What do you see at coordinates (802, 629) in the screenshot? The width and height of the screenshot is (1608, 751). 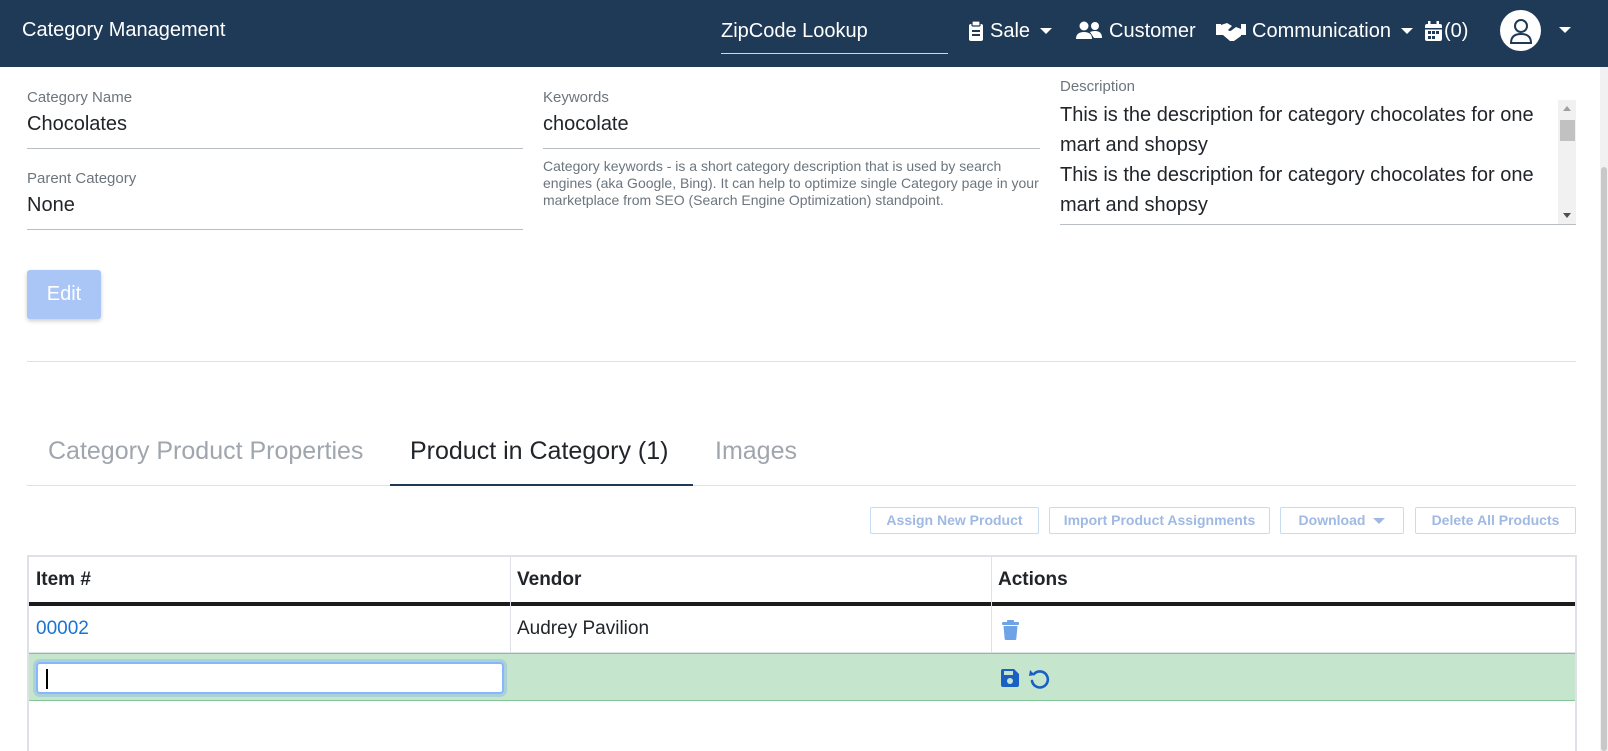 I see `table-row: 00002 Audrey Pavilion` at bounding box center [802, 629].